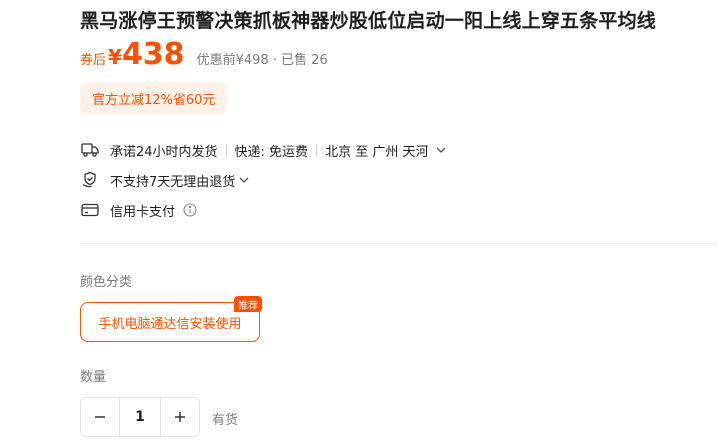 The height and width of the screenshot is (448, 717). I want to click on decrease-button, so click(100, 417).